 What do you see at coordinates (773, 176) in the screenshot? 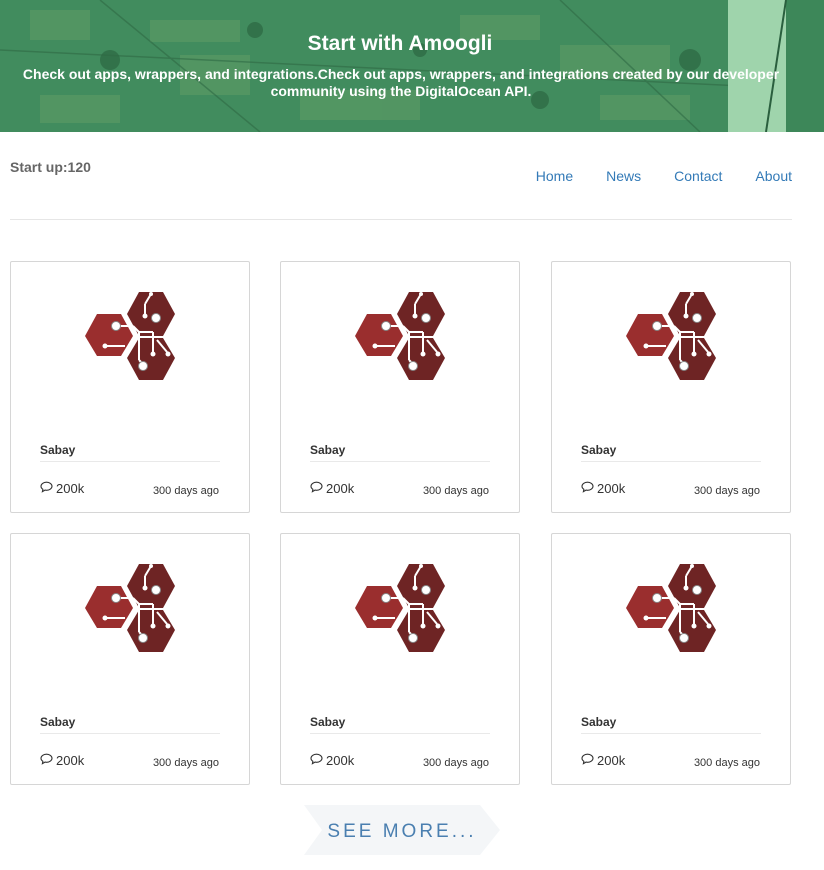
I see `nav-about: About` at bounding box center [773, 176].